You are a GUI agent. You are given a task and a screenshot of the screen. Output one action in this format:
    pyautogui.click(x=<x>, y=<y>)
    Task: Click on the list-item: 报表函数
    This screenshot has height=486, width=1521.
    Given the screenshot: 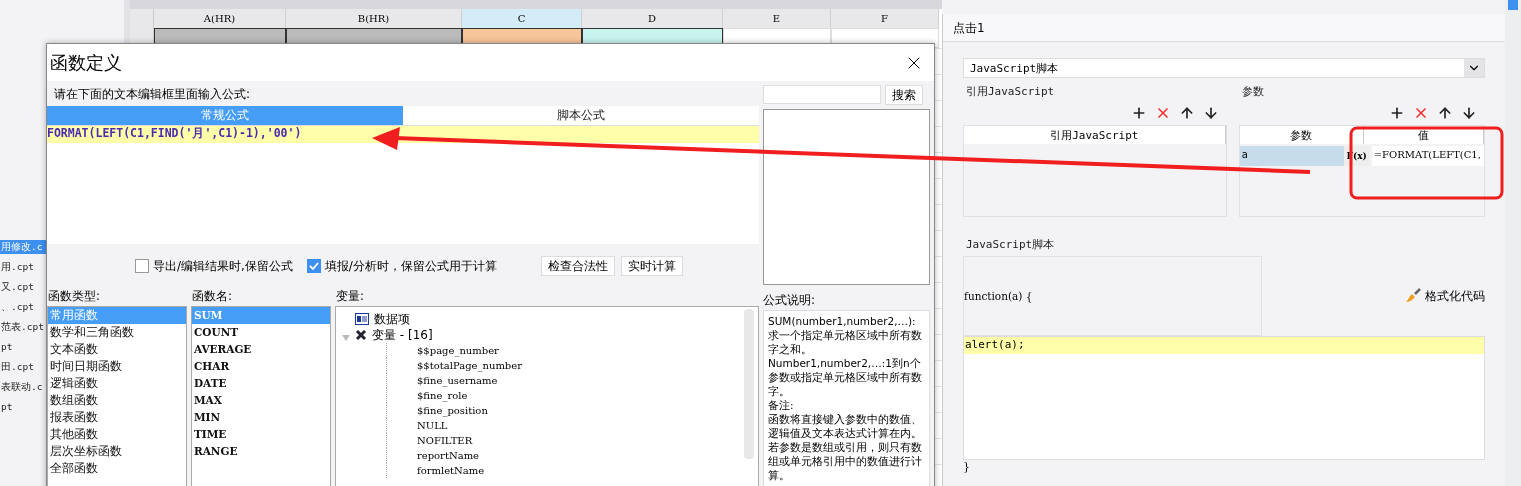 What is the action you would take?
    pyautogui.click(x=117, y=417)
    